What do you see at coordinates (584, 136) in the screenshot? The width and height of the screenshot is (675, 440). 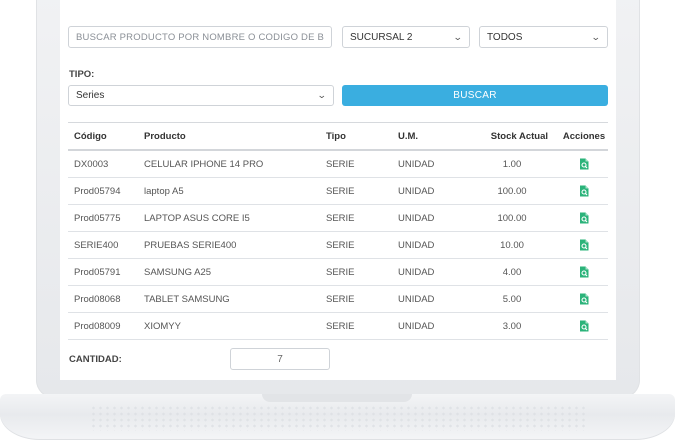 I see `col-header-acciones: Acciones` at bounding box center [584, 136].